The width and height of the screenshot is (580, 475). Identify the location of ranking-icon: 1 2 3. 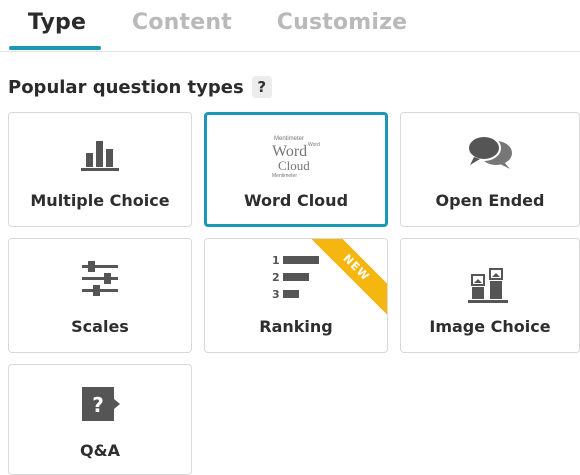
(295, 277).